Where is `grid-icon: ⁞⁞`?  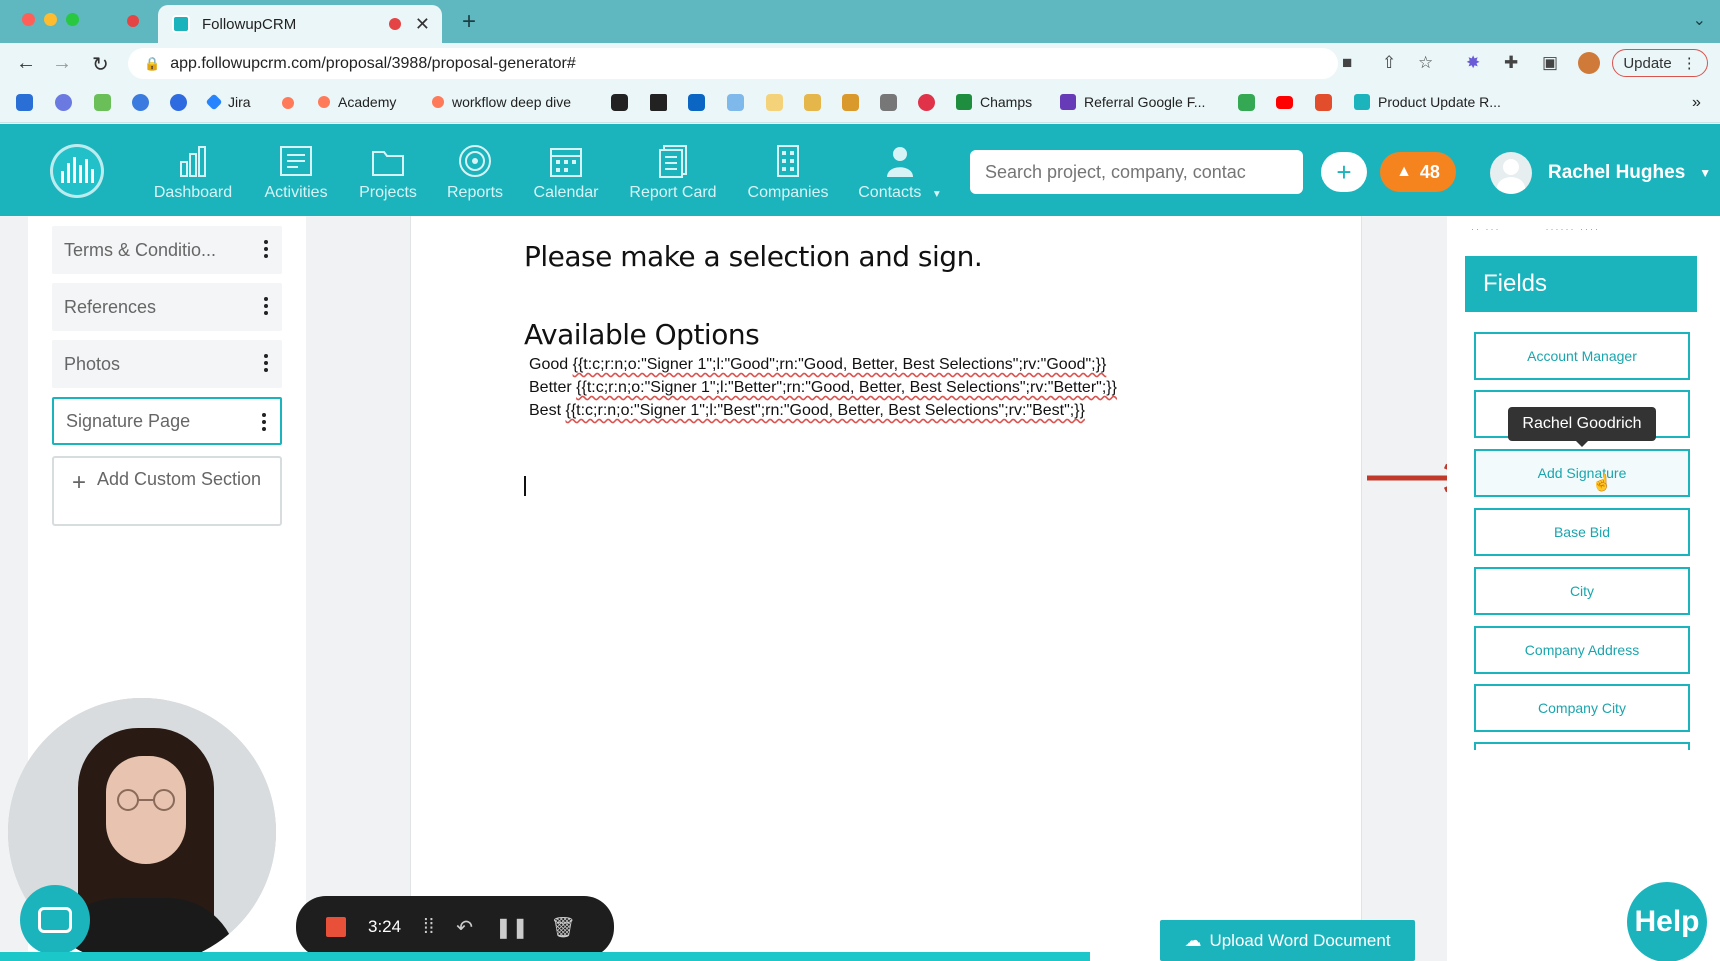
grid-icon: ⁞⁞ is located at coordinates (428, 927).